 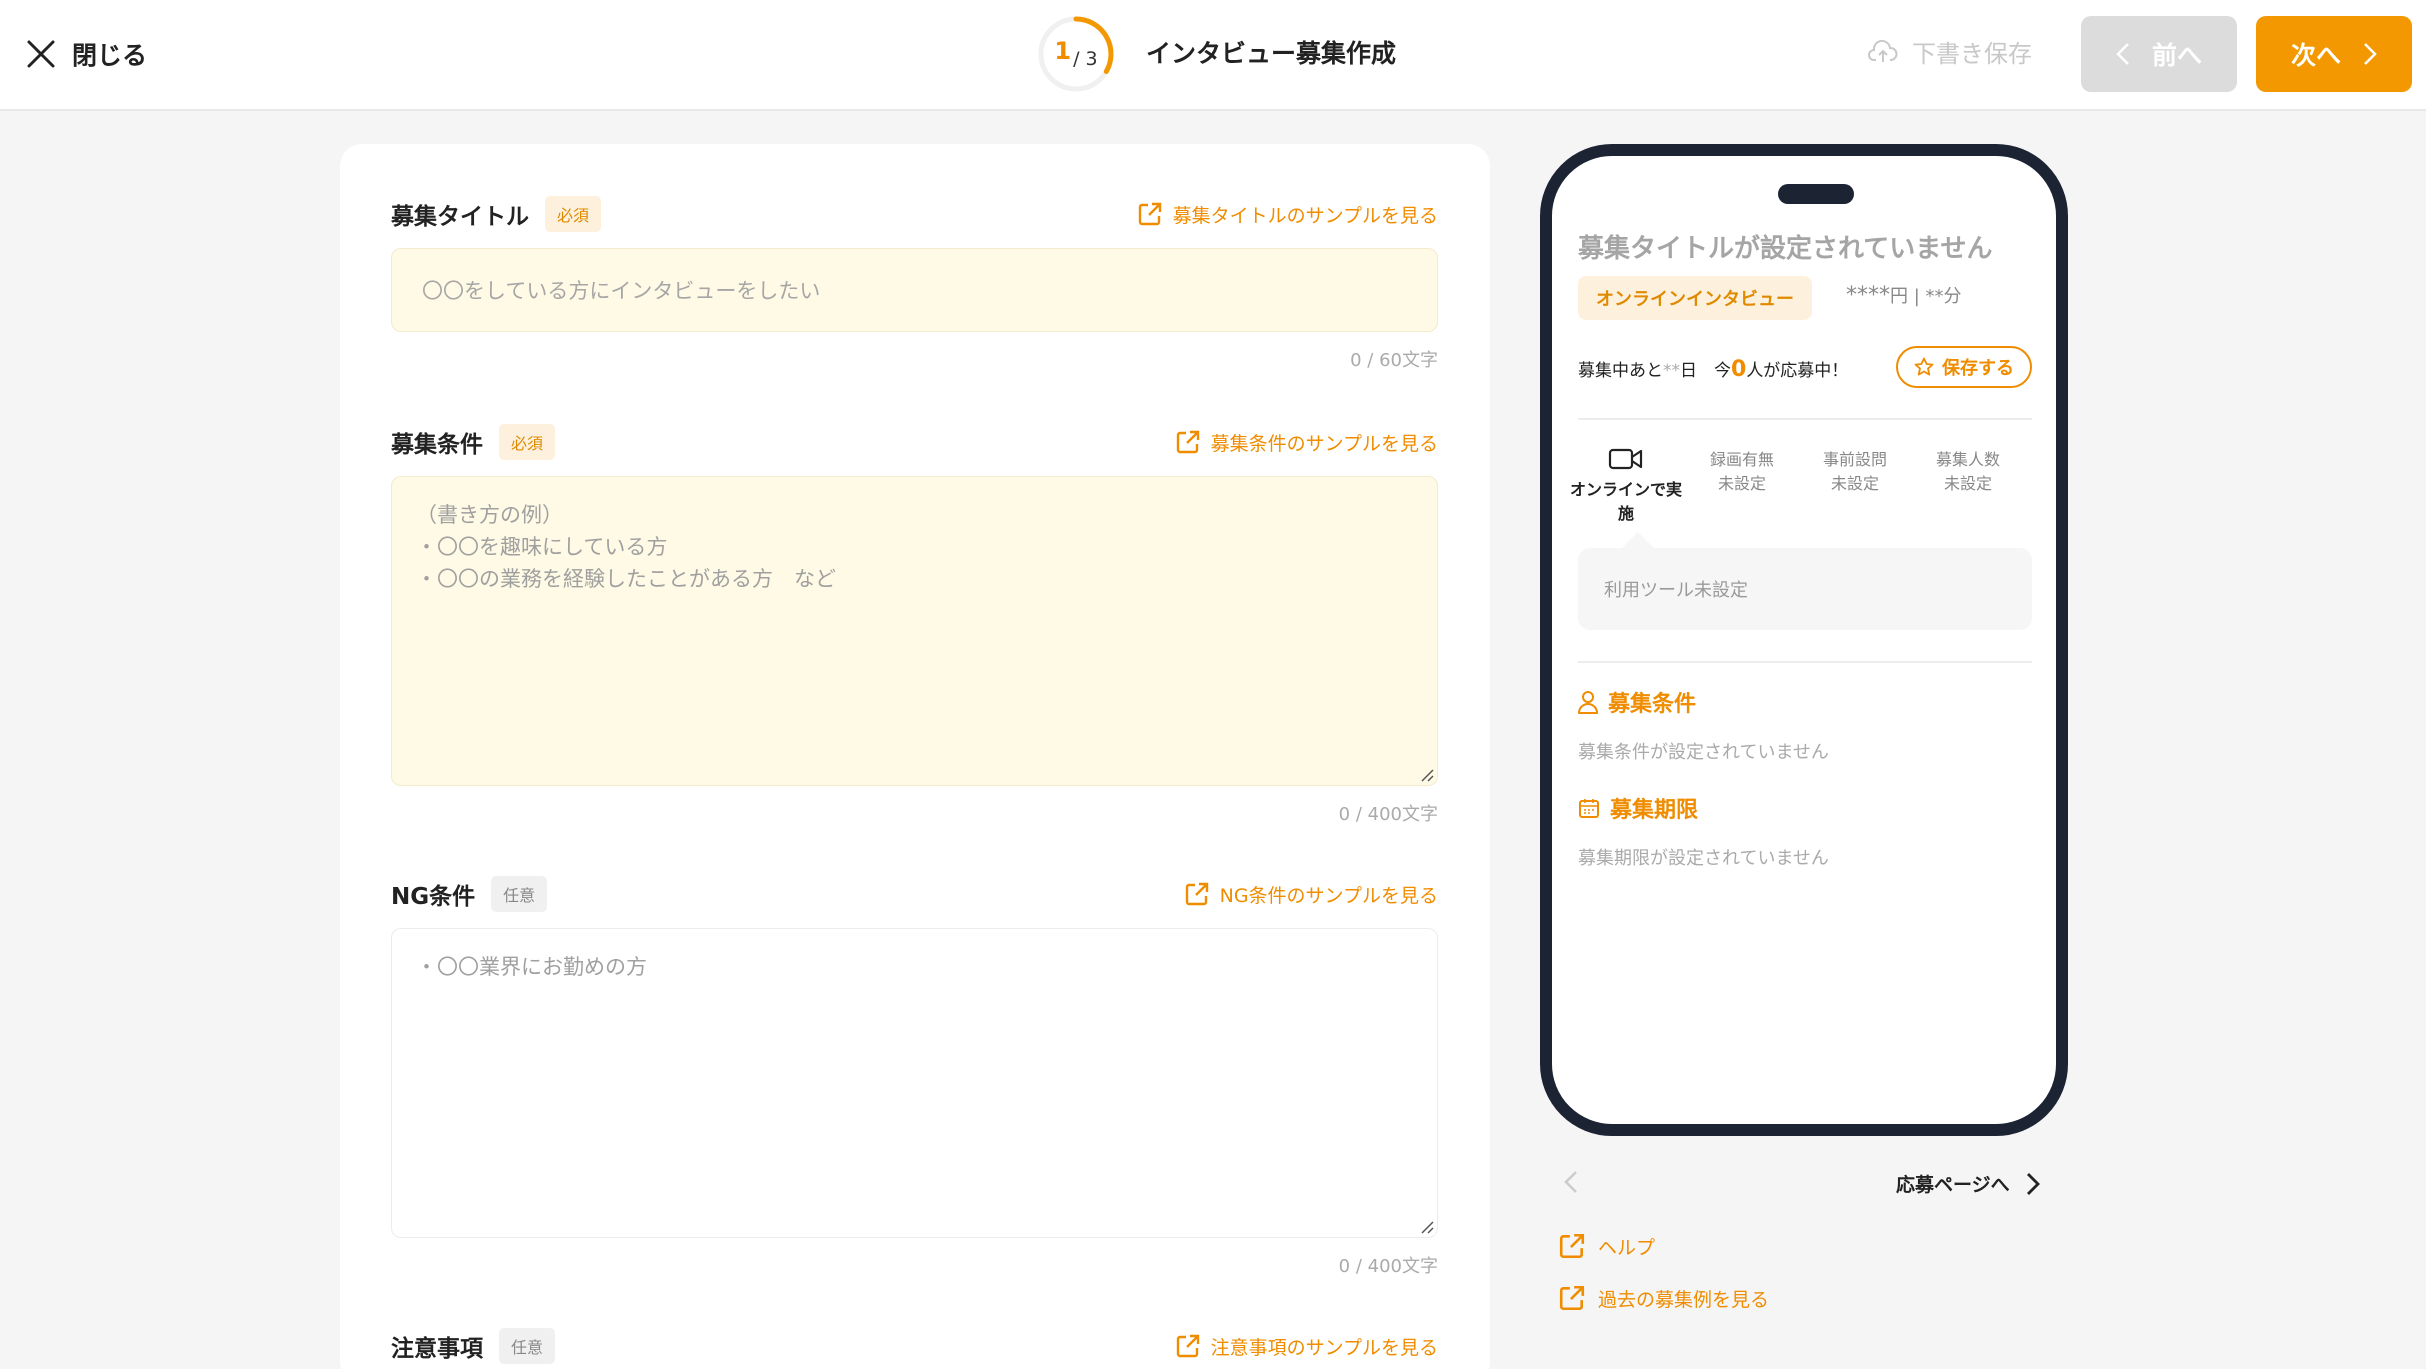 What do you see at coordinates (1703, 858) in the screenshot?
I see `period-empty-text: 募集期限が設定されていません` at bounding box center [1703, 858].